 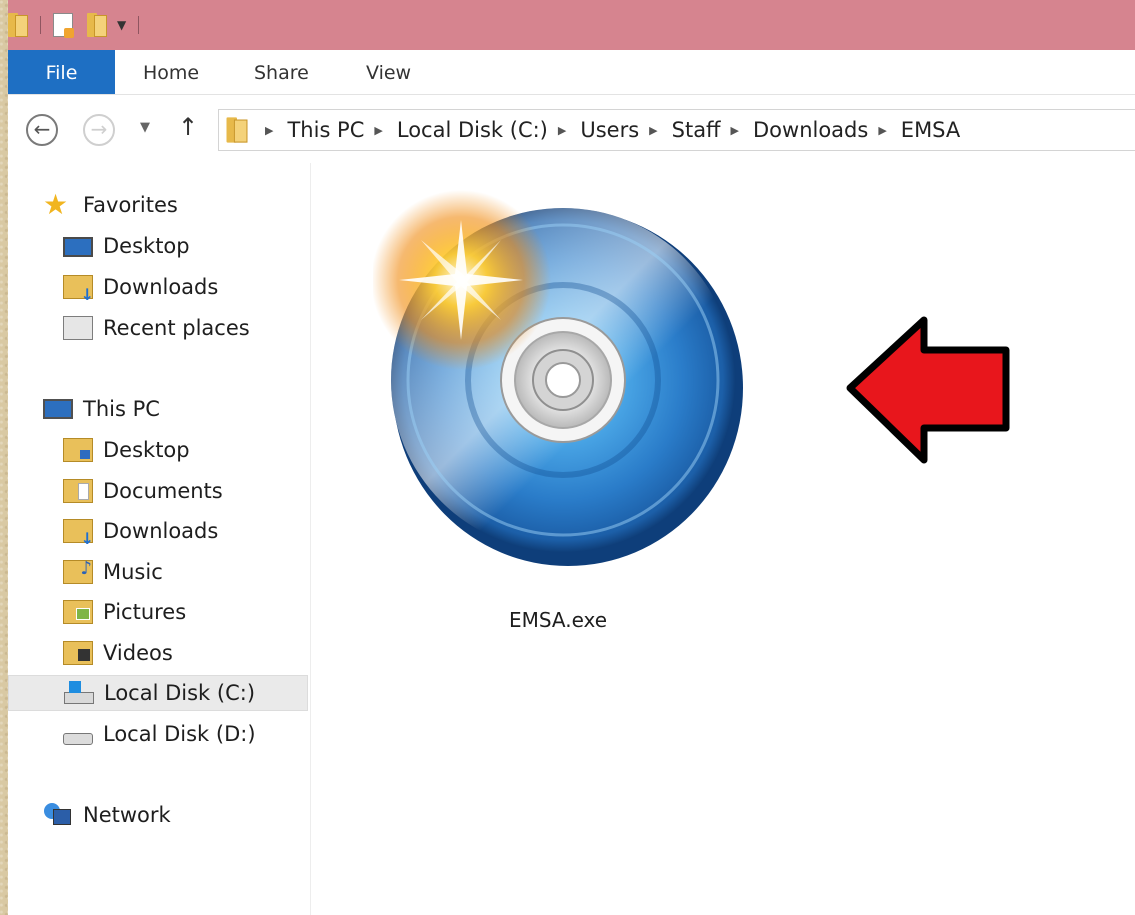 What do you see at coordinates (121, 409) in the screenshot?
I see `sidebar-item-label: This PC` at bounding box center [121, 409].